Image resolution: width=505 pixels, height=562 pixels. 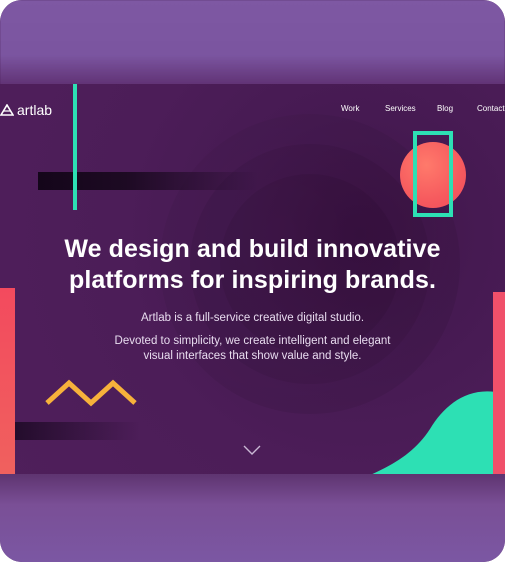 What do you see at coordinates (252, 249) in the screenshot?
I see `headline-line: We design and build innovative` at bounding box center [252, 249].